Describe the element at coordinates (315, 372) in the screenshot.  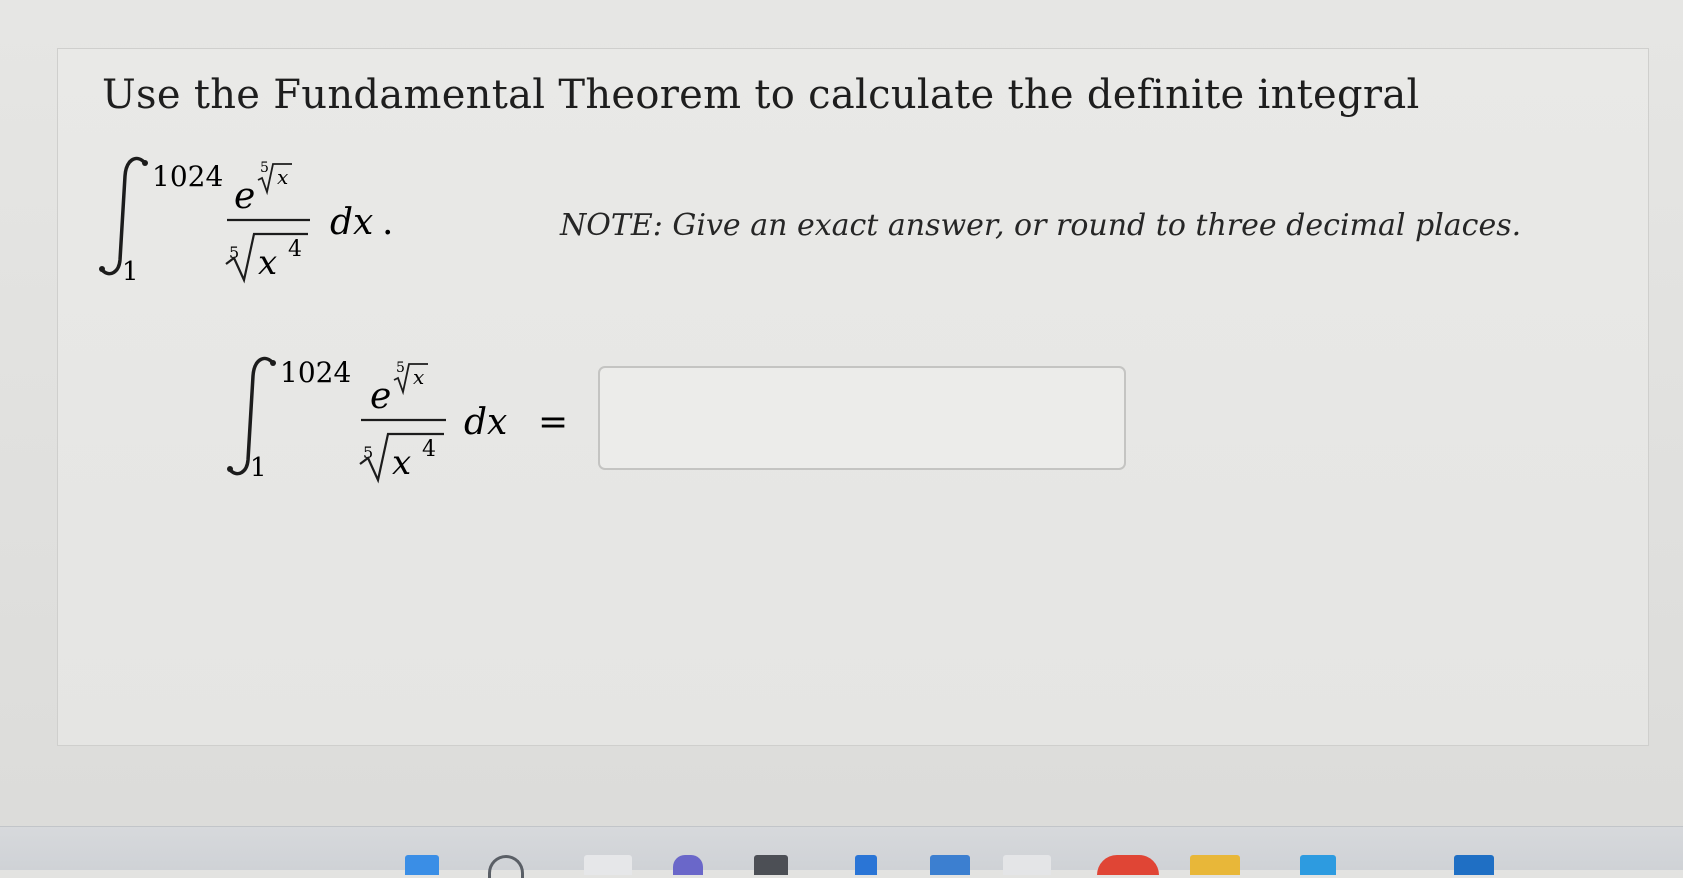
I see `answer-upper-limit: 1024` at that location.